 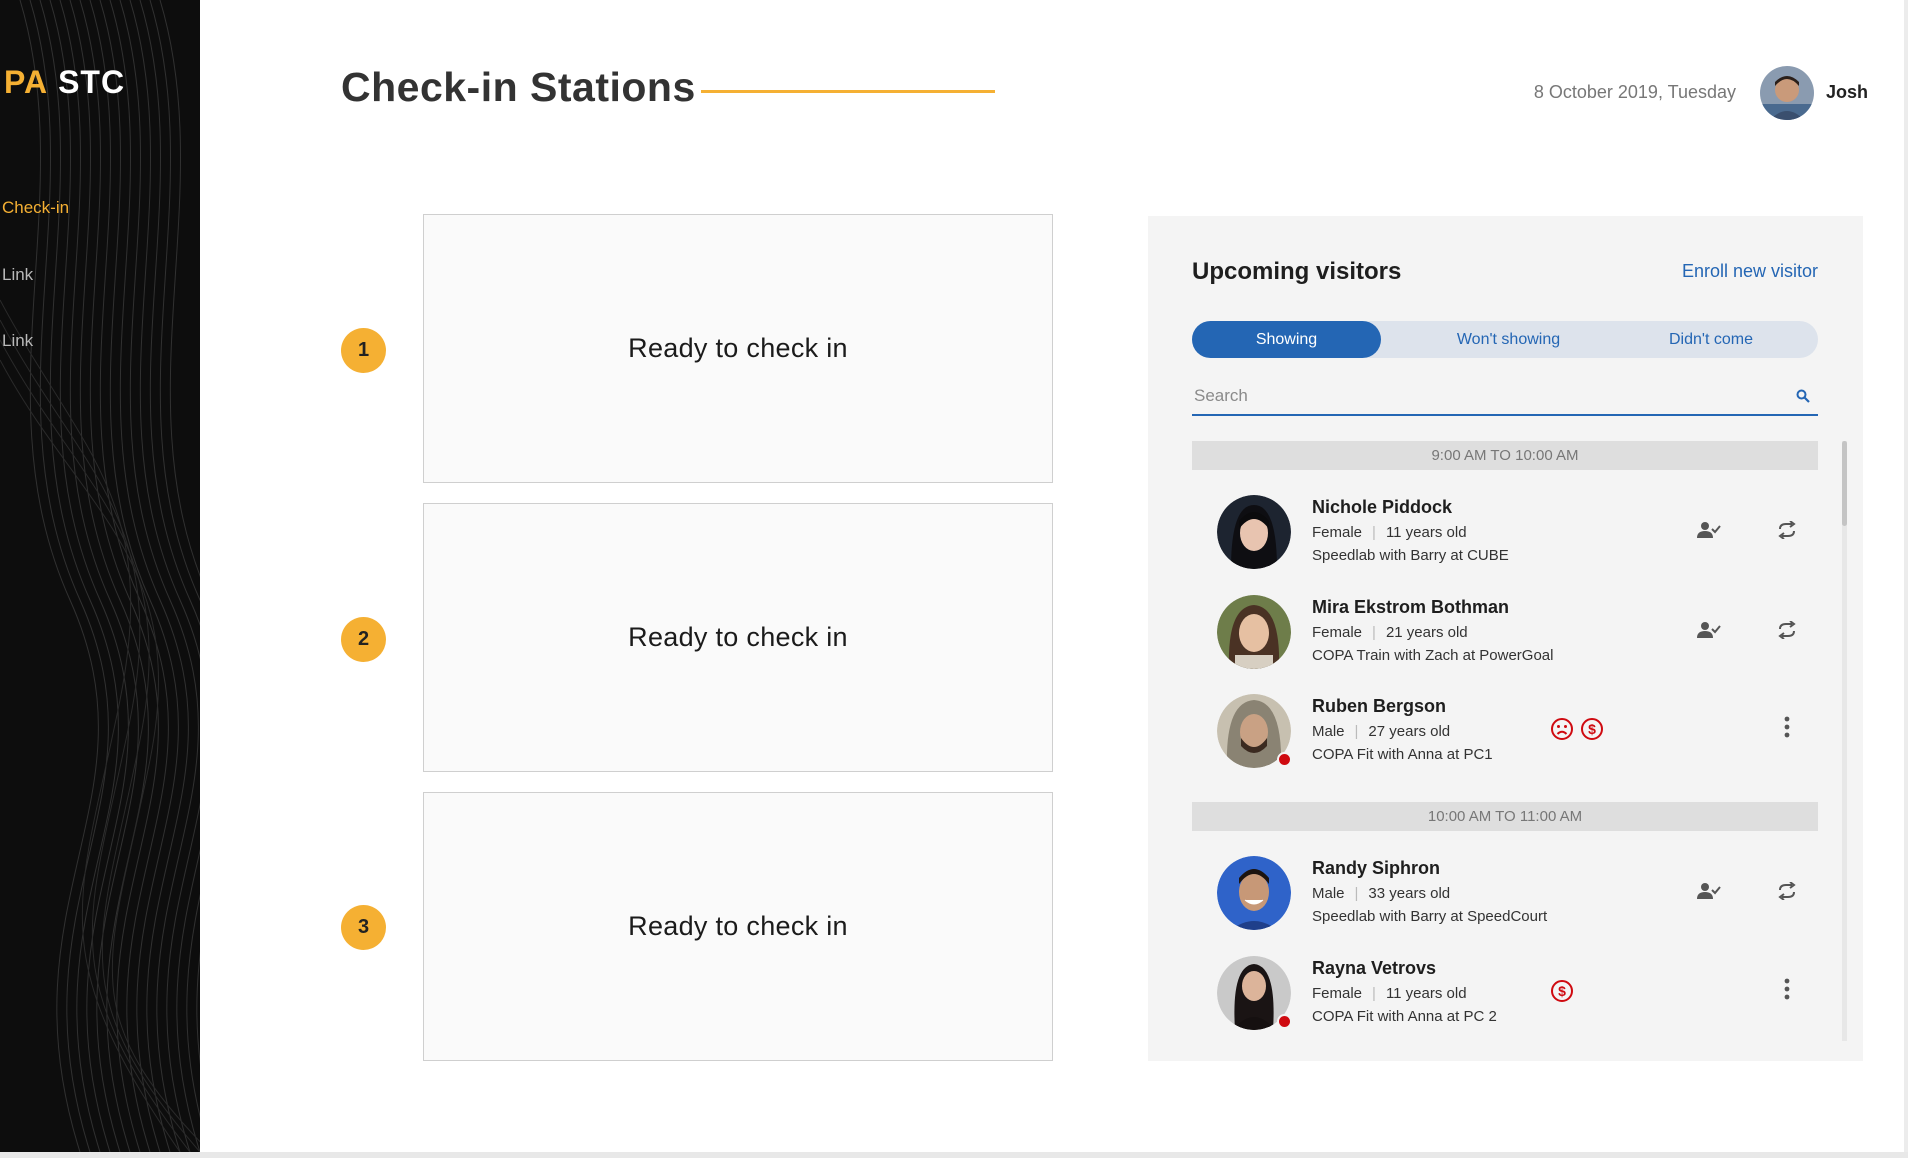 I want to click on visitor-list-scrollbar, so click(x=1844, y=741).